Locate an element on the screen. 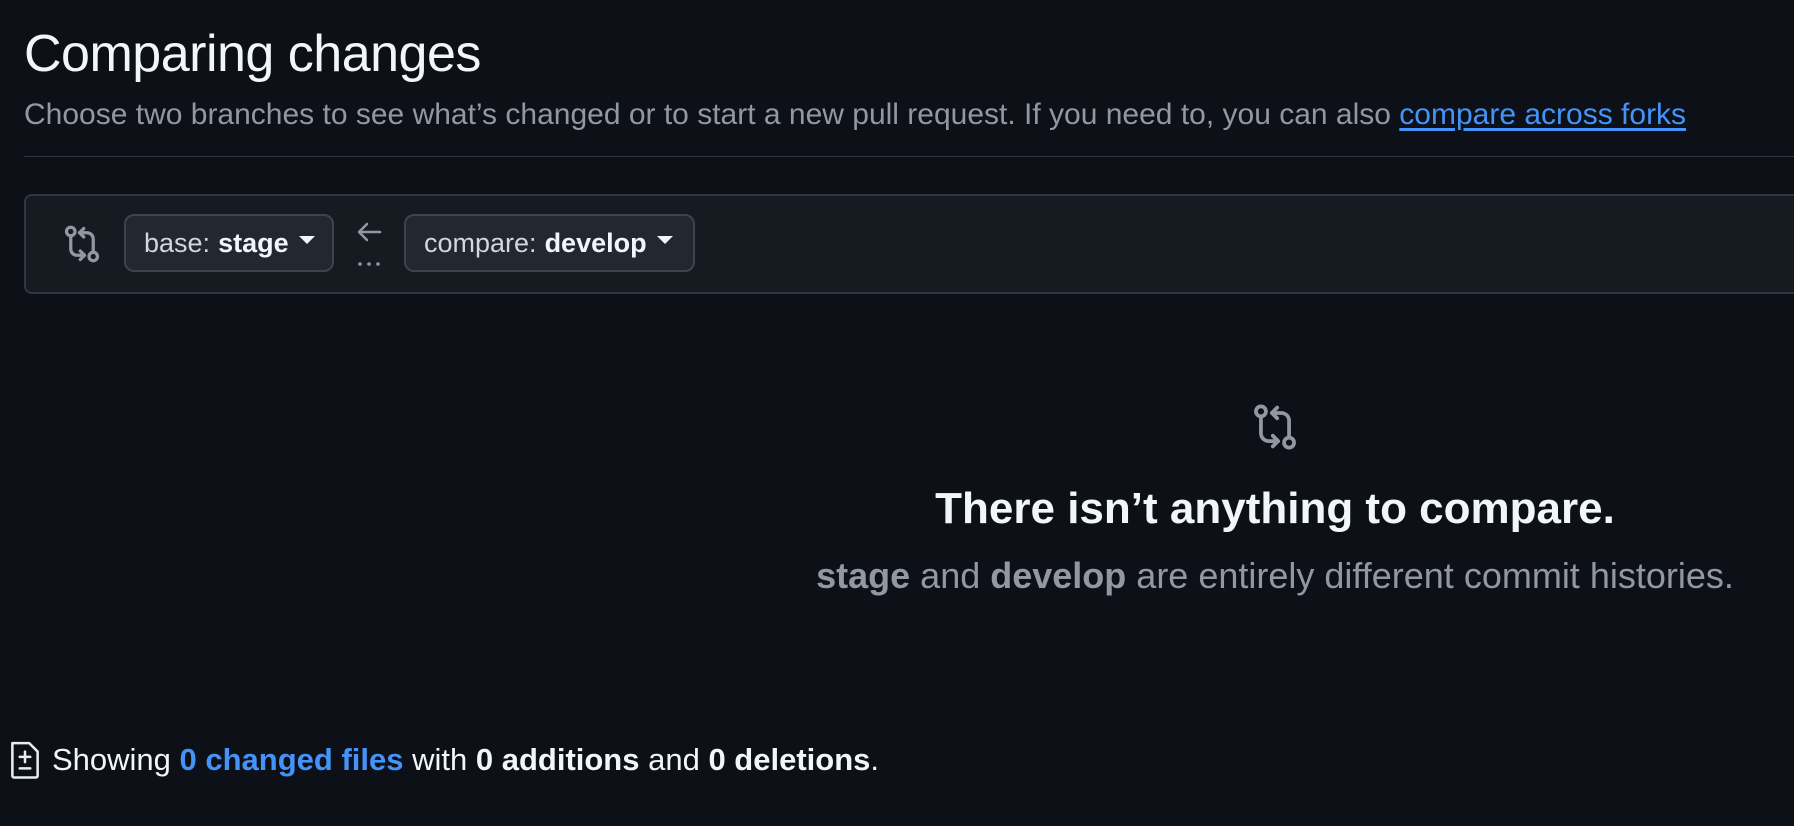  summary-prefix: Showing is located at coordinates (116, 759).